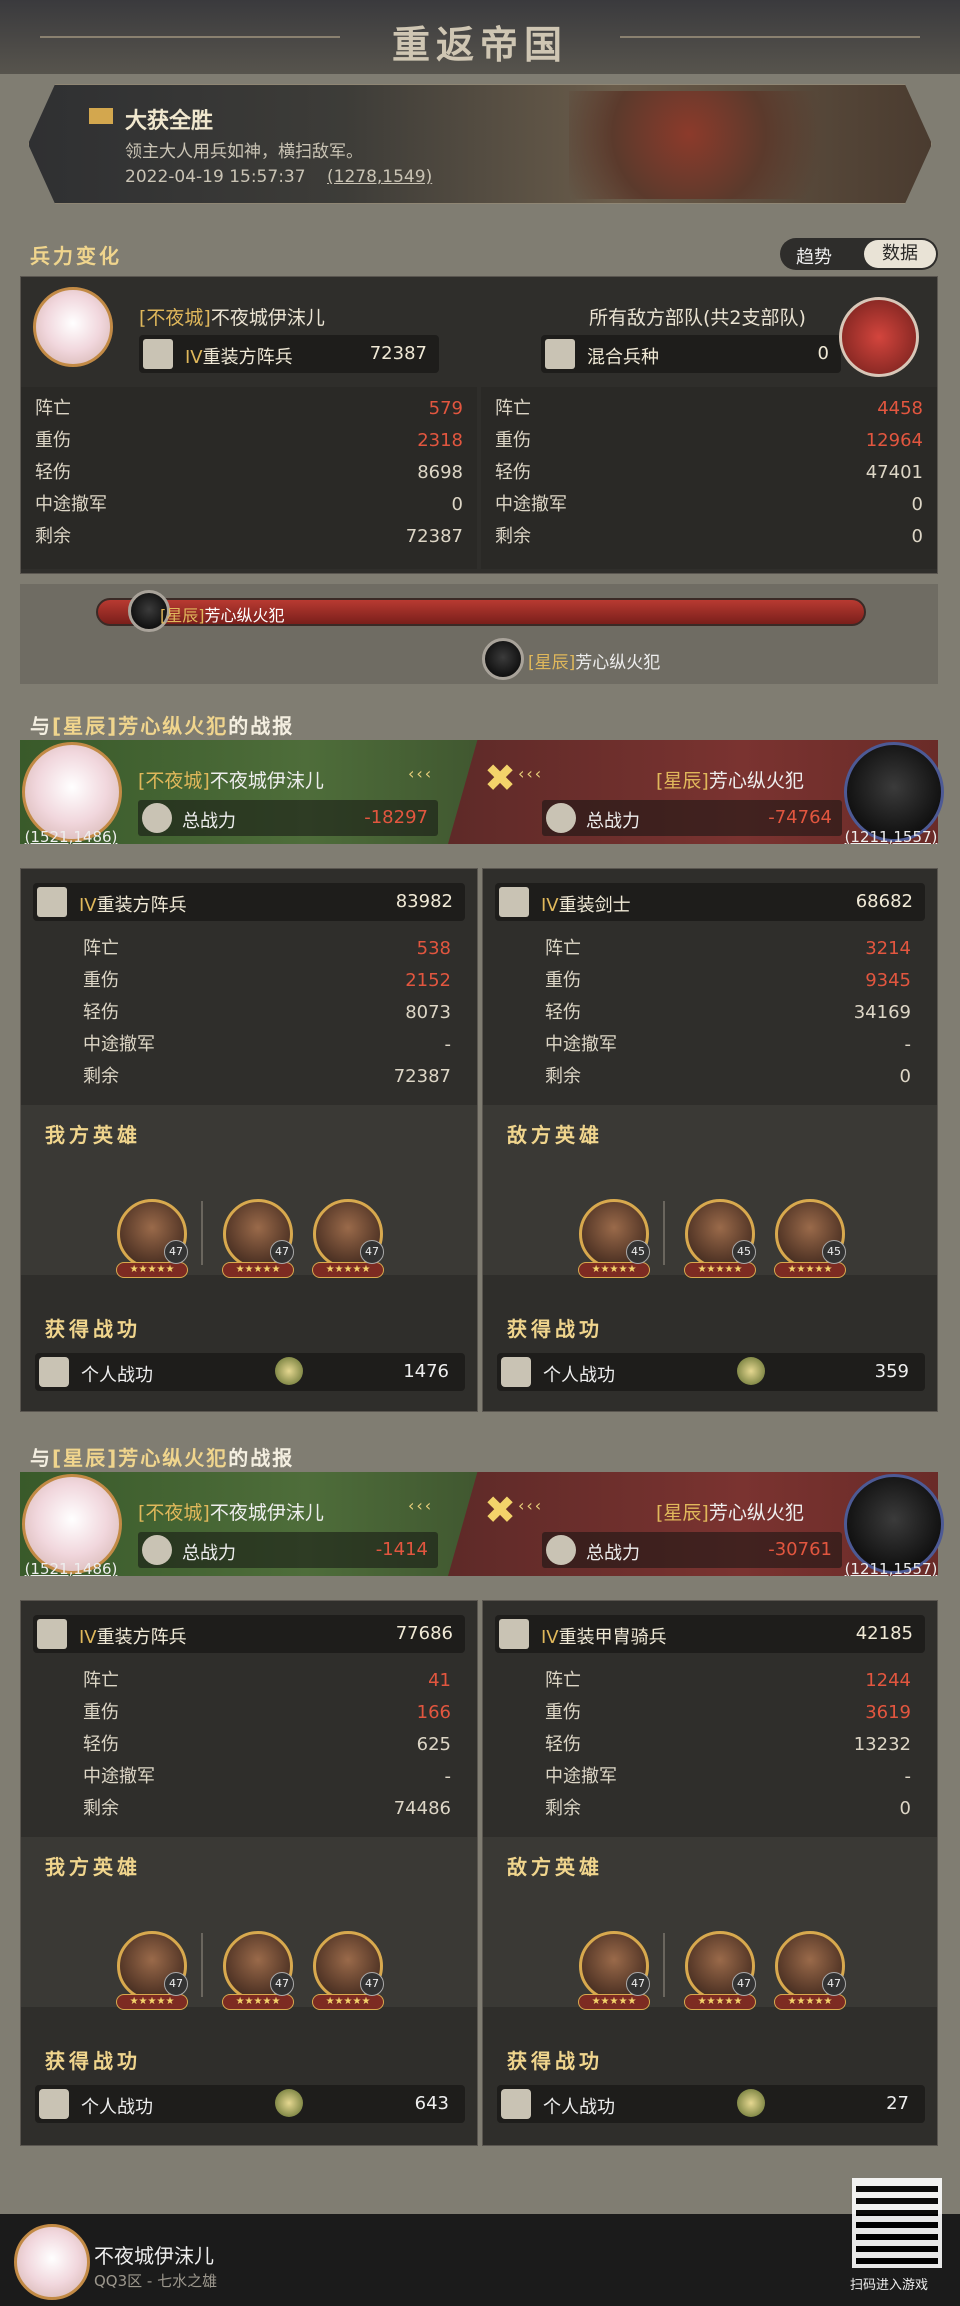 This screenshot has width=960, height=2306. What do you see at coordinates (728, 948) in the screenshot?
I see `stat-row: 阵亡 3214` at bounding box center [728, 948].